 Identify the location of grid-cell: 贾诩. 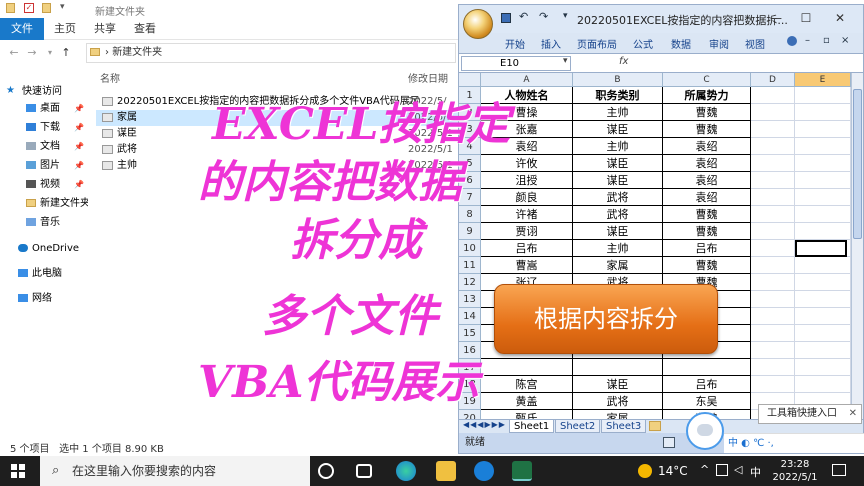
(527, 231).